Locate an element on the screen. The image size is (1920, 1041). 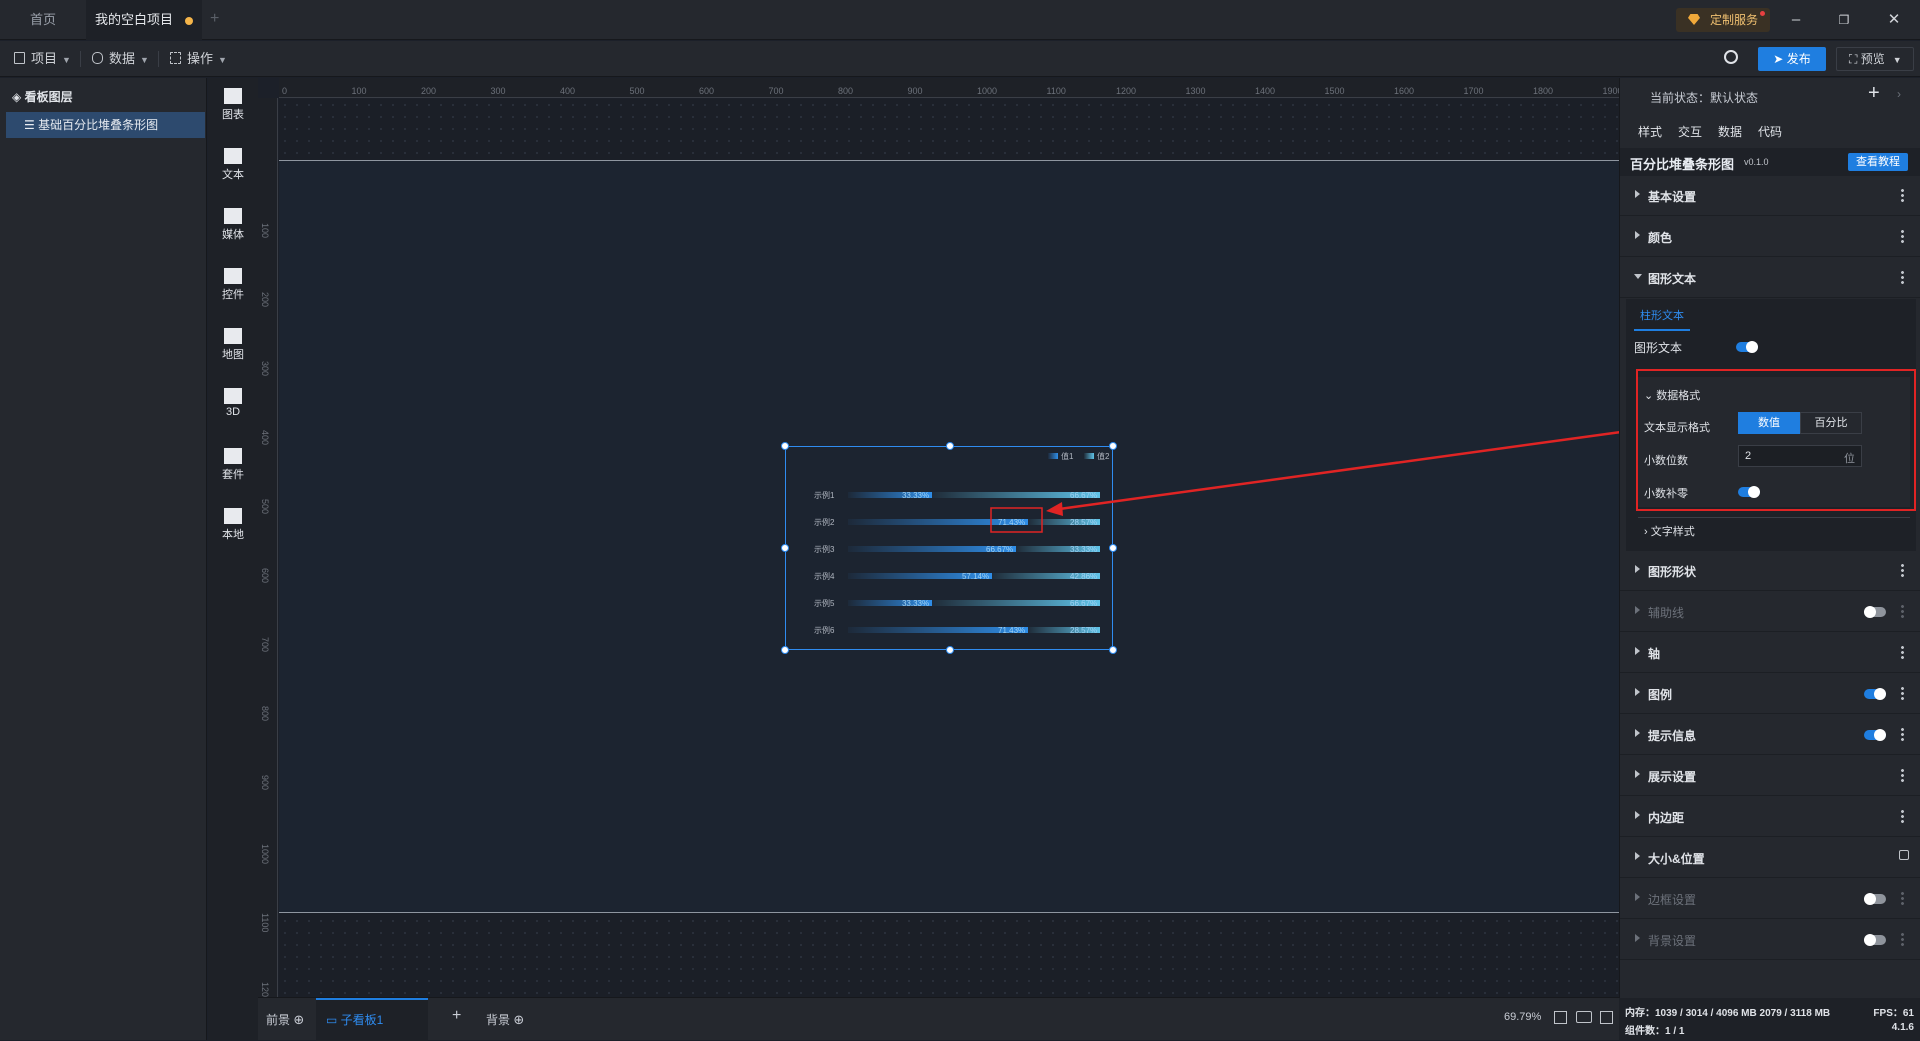
memory-status: 内存：1039 / 3014 / 4096 MB 2079 / 3118 MB is located at coordinates (1728, 1013).